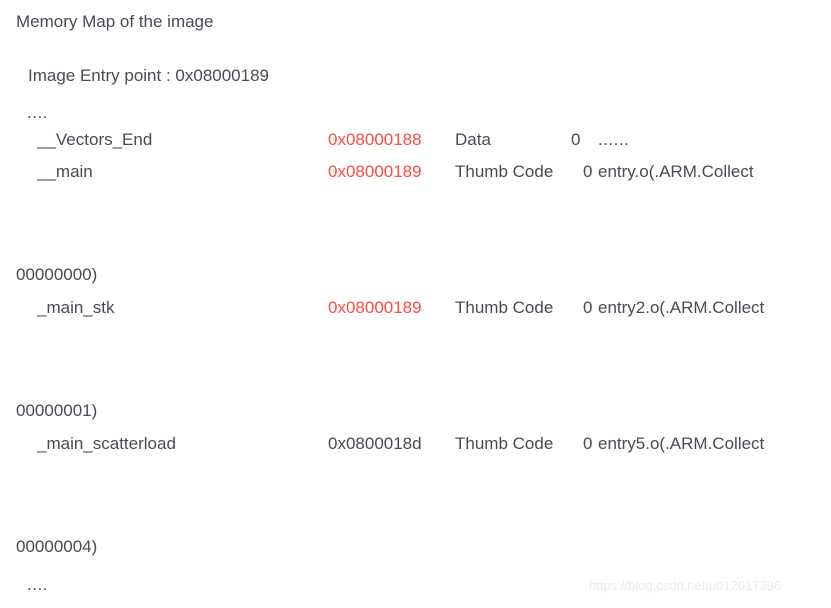 This screenshot has height=608, width=831. Describe the element at coordinates (576, 139) in the screenshot. I see `symbol-size-vectors-end: 0` at that location.